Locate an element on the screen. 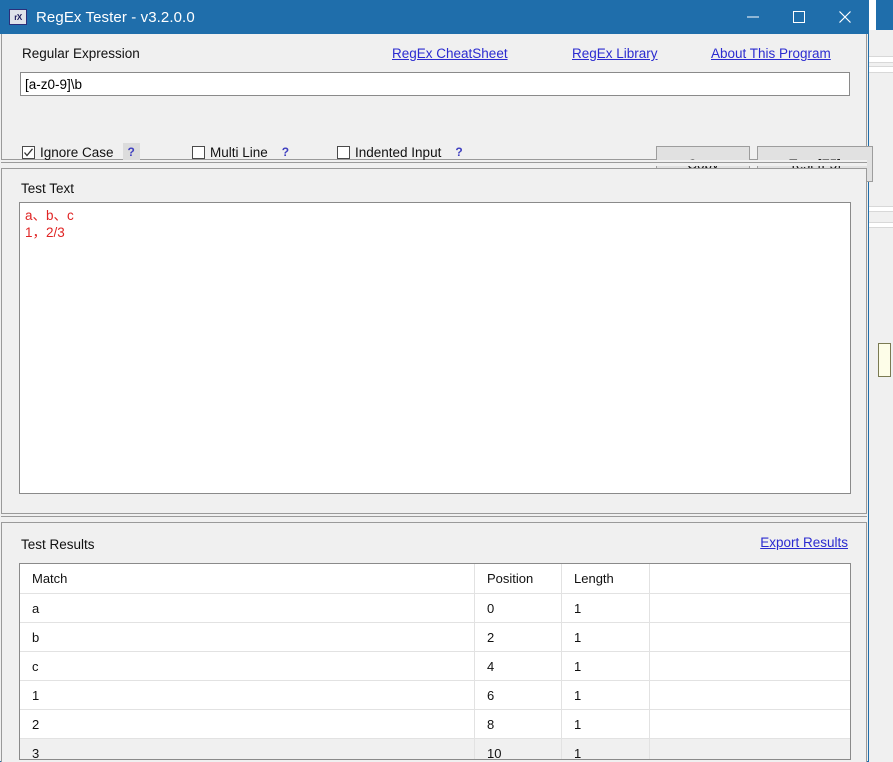 The height and width of the screenshot is (762, 893). minimize-button is located at coordinates (753, 17).